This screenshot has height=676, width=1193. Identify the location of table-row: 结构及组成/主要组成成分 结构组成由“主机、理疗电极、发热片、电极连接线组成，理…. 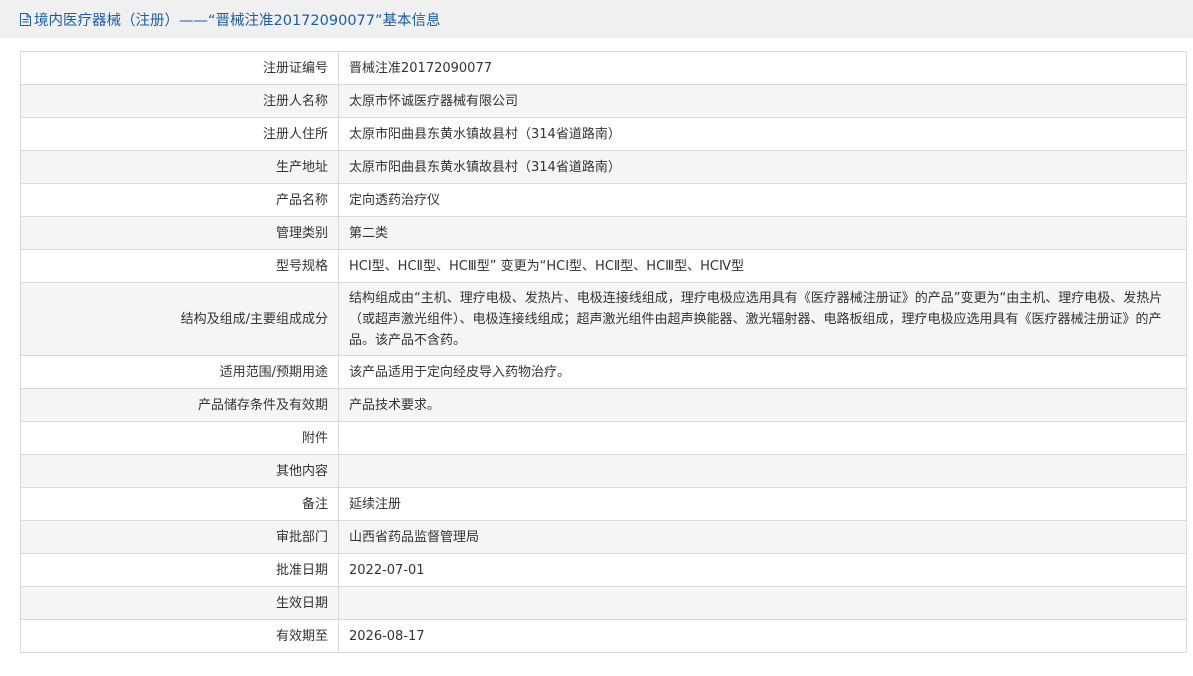
(603, 319).